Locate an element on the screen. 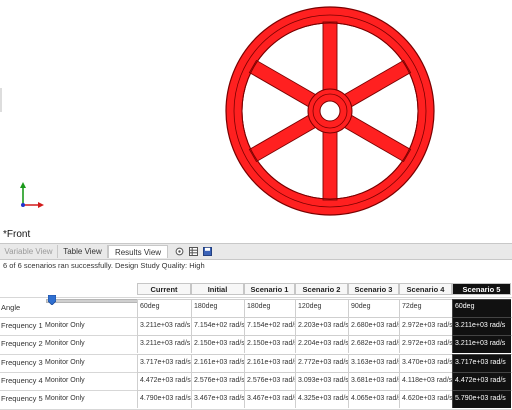 Image resolution: width=512 pixels, height=410 pixels. result-value-cell: 2.772e+03 rad/s is located at coordinates (321, 363).